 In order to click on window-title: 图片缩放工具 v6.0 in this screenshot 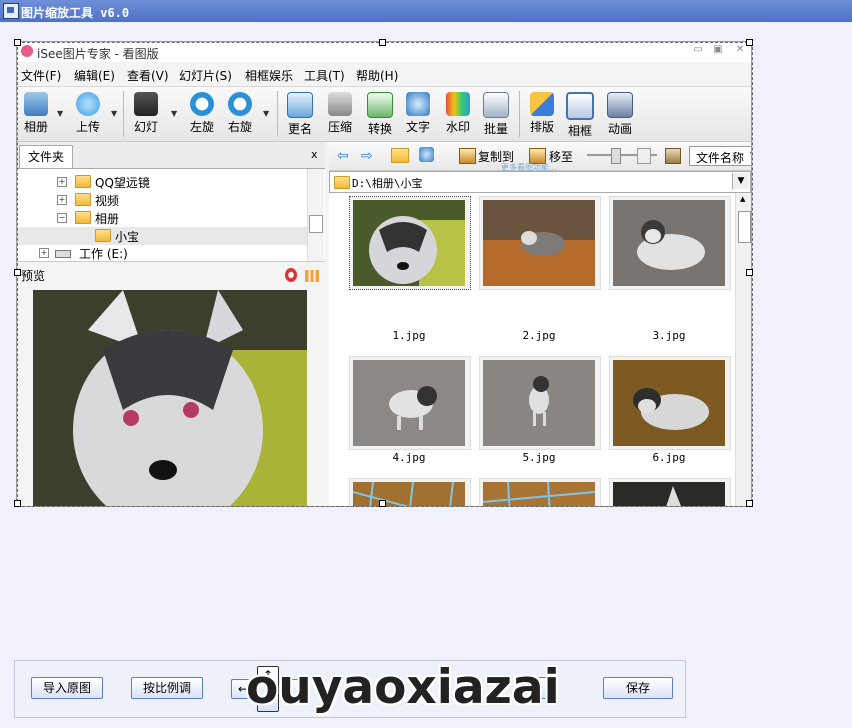, I will do `click(75, 13)`.